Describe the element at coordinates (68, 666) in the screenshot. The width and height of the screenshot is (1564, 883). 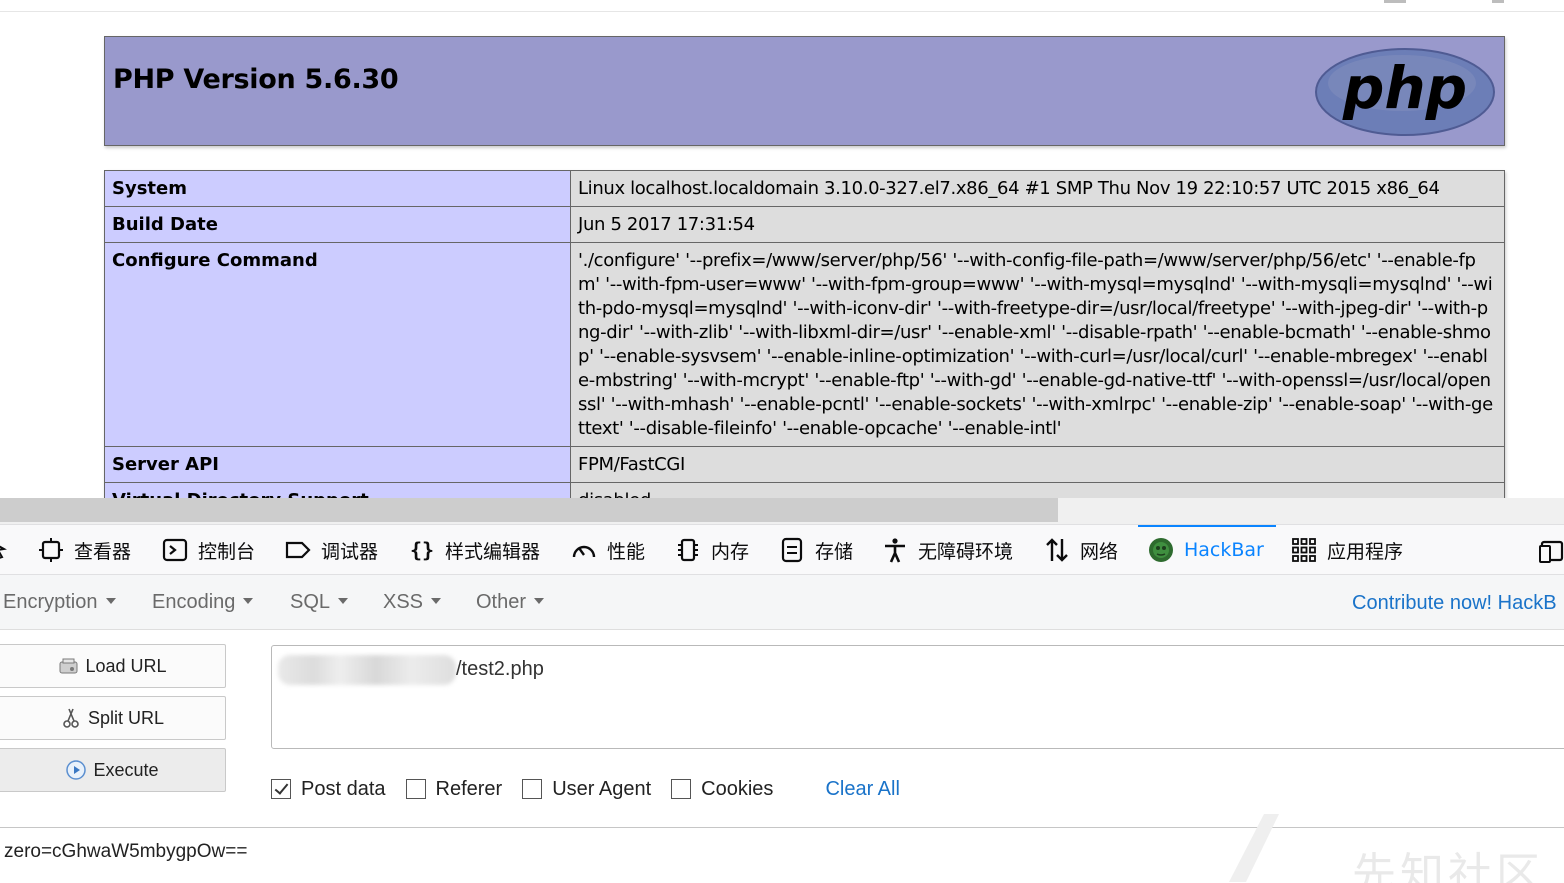
I see `load-url-icon` at that location.